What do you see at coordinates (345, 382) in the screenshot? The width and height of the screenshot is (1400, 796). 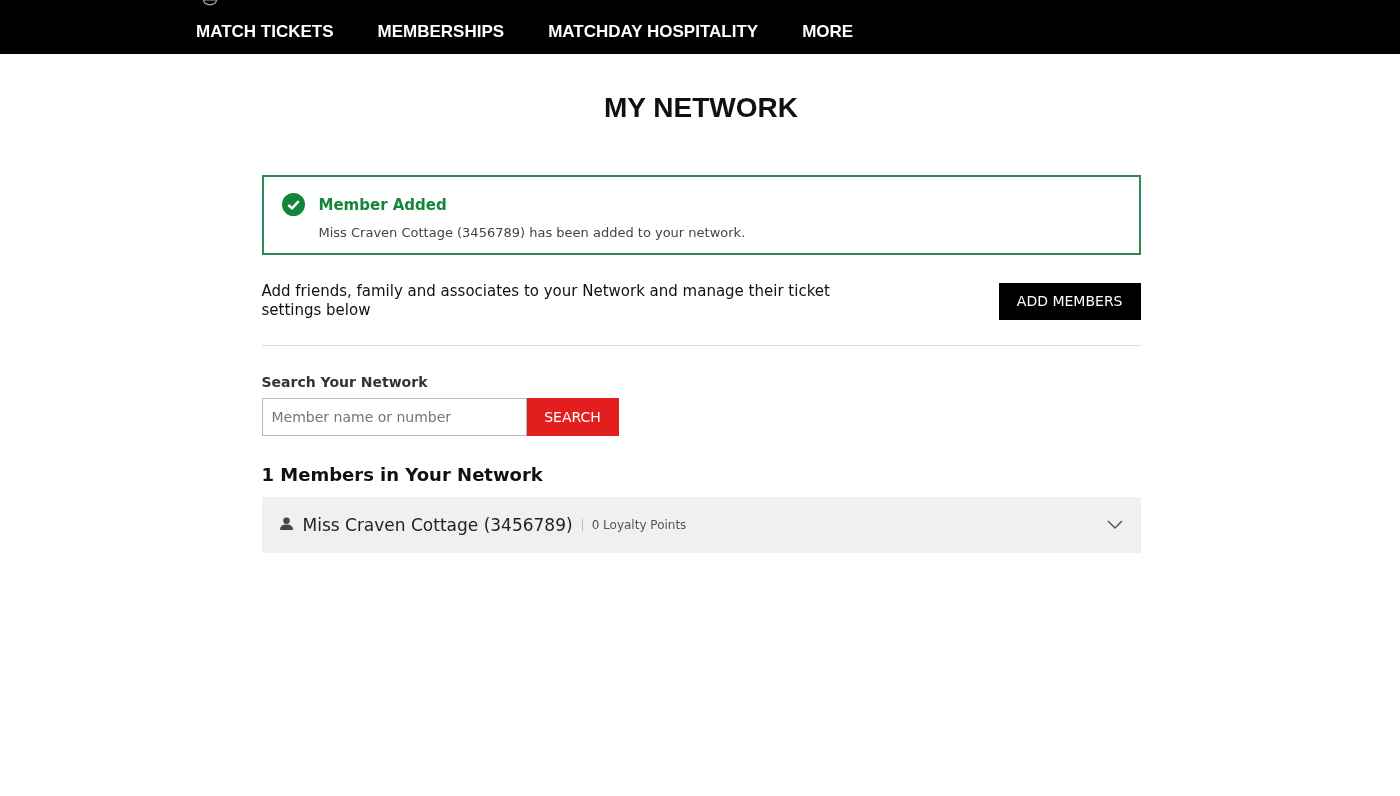 I see `search-label: Search Your Network` at bounding box center [345, 382].